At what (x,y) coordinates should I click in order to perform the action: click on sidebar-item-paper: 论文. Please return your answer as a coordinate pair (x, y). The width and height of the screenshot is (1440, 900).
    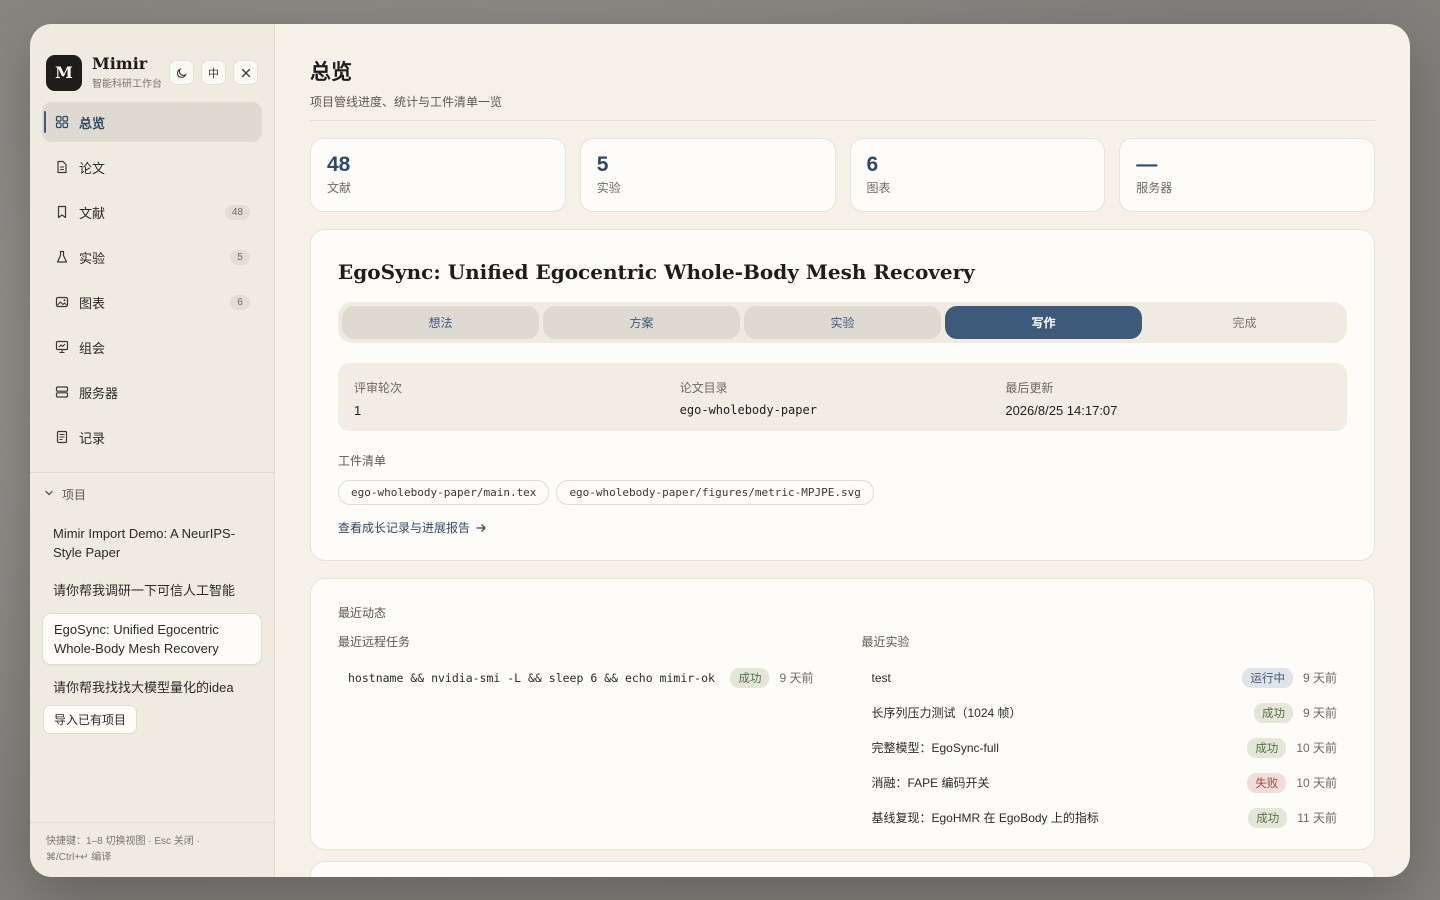
    Looking at the image, I should click on (152, 167).